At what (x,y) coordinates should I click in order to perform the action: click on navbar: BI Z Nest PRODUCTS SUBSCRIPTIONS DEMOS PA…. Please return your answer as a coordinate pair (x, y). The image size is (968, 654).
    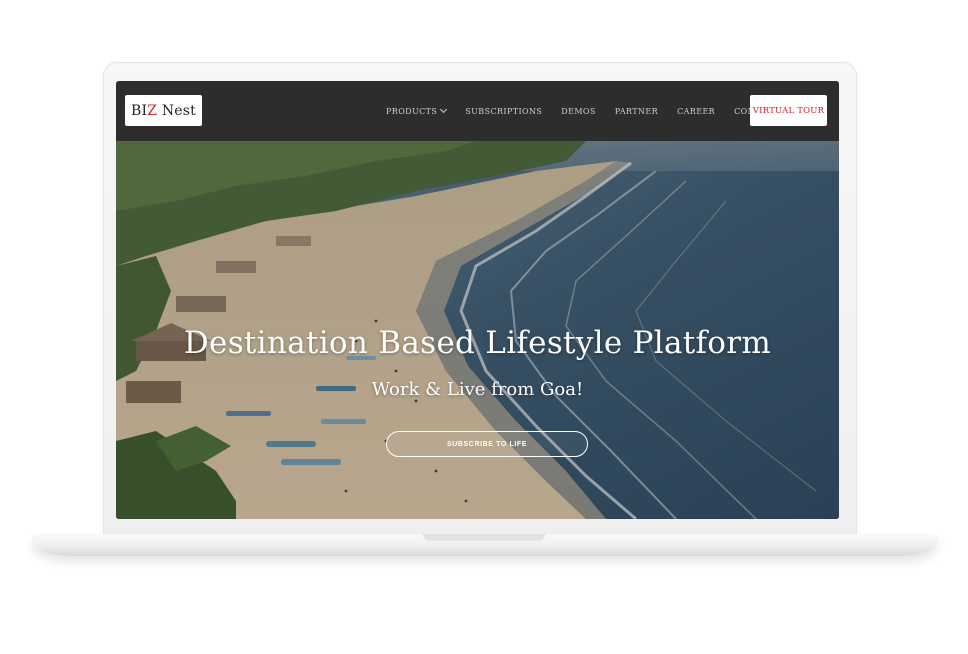
    Looking at the image, I should click on (477, 111).